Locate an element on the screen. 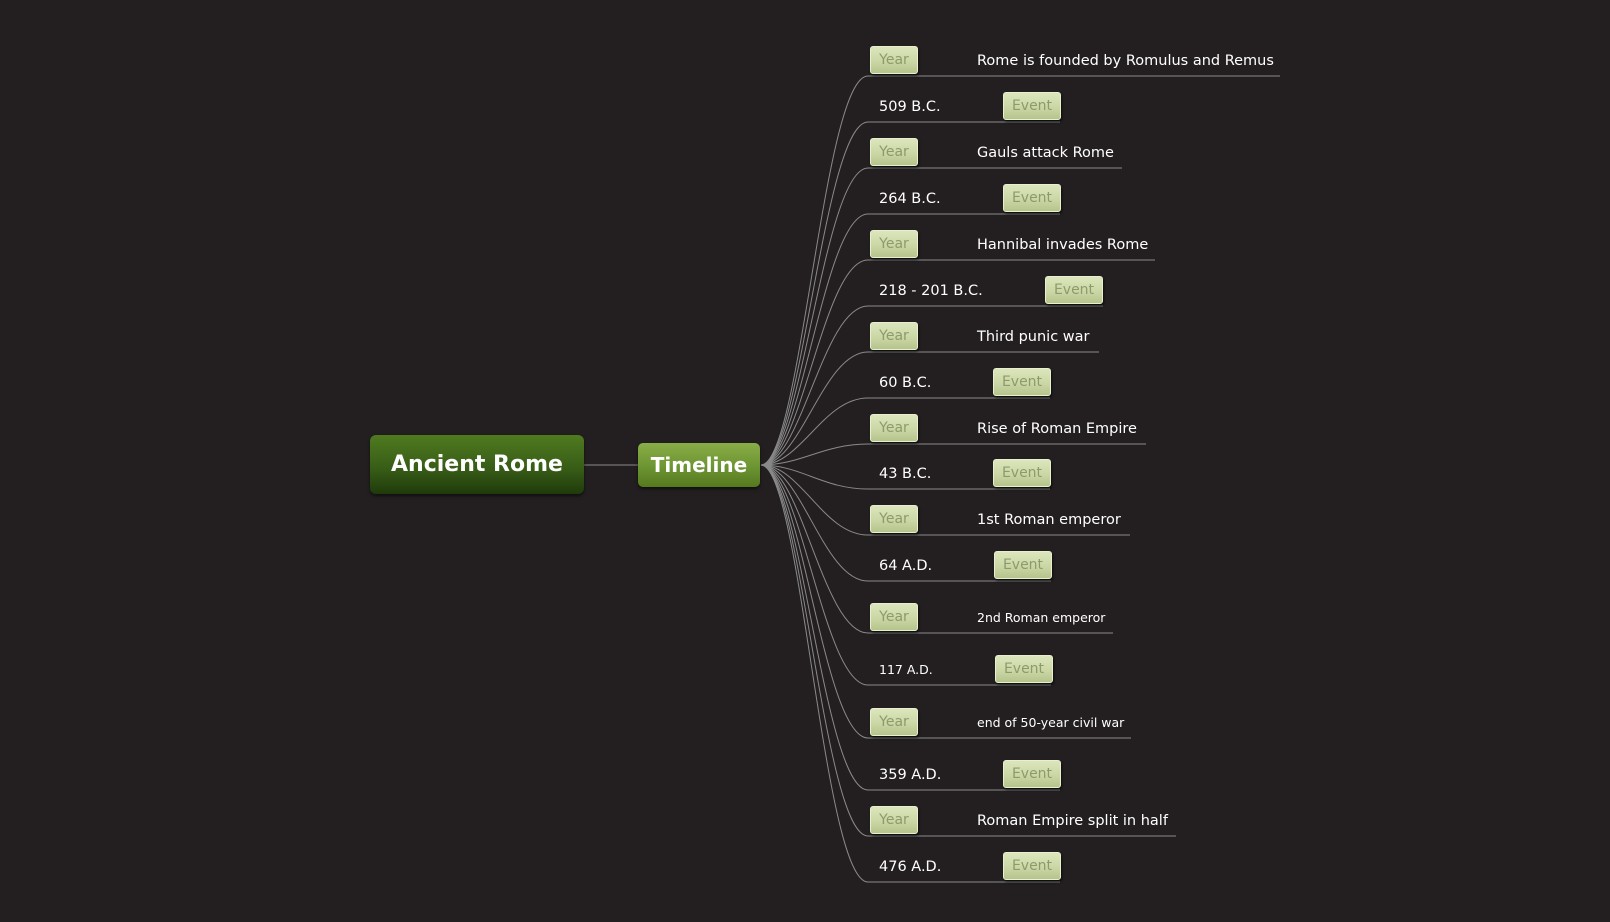 This screenshot has width=1610, height=922. event-description: Roman Empire split in half is located at coordinates (1072, 821).